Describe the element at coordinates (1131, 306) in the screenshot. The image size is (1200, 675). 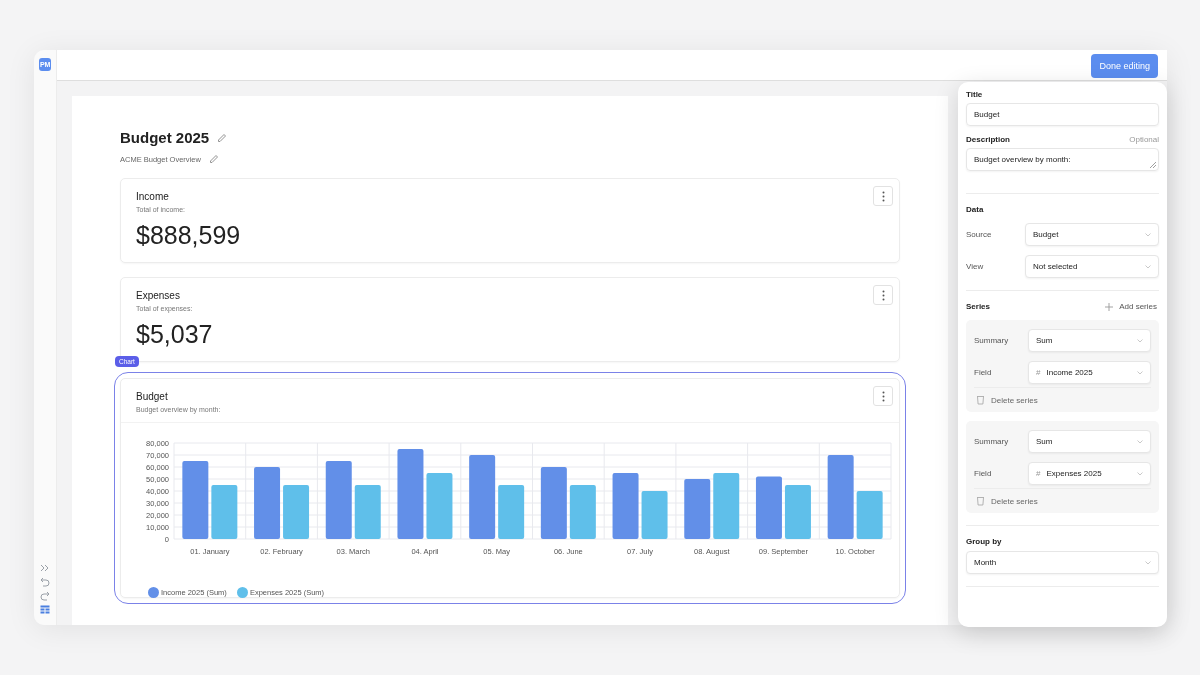
I see `add-series-button: Add series` at that location.